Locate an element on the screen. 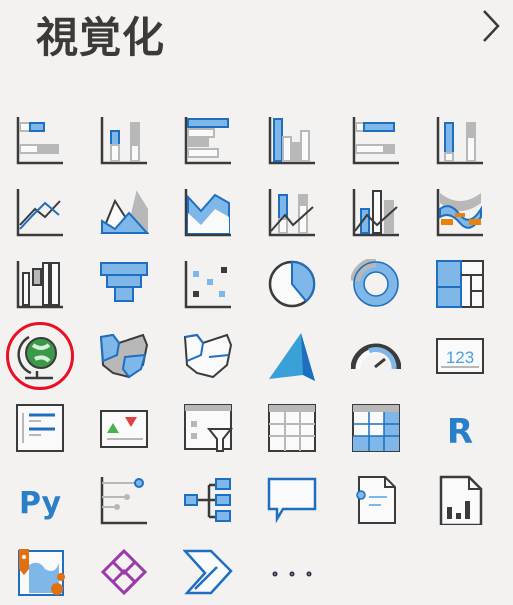 Image resolution: width=513 pixels, height=605 pixels. stacked-bar-chart-icon is located at coordinates (39, 141).